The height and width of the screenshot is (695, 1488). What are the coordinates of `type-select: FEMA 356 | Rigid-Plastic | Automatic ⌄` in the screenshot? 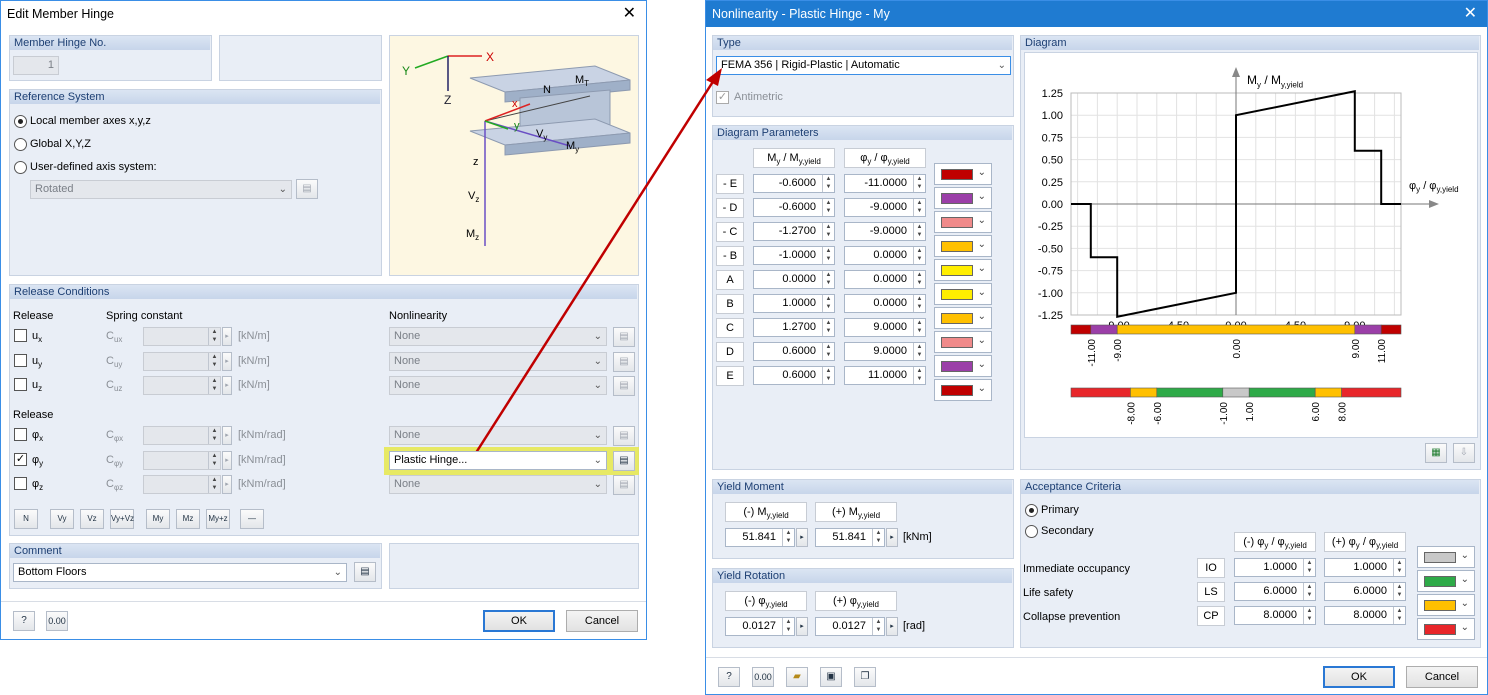 It's located at (863, 65).